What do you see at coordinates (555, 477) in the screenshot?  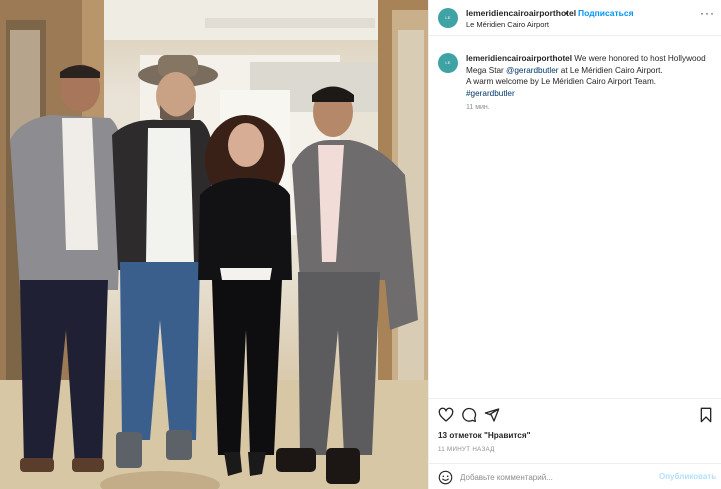 I see `comment-input` at bounding box center [555, 477].